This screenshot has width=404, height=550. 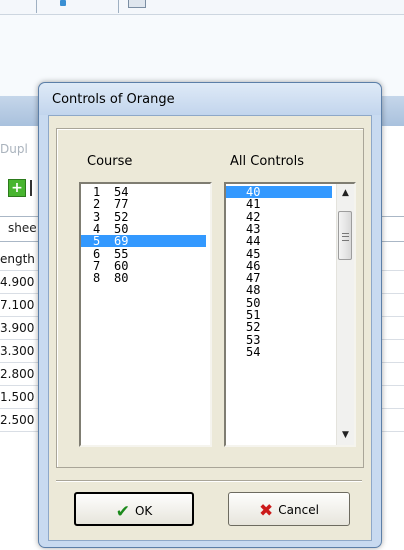 What do you see at coordinates (17, 188) in the screenshot?
I see `add-plus-icon: +` at bounding box center [17, 188].